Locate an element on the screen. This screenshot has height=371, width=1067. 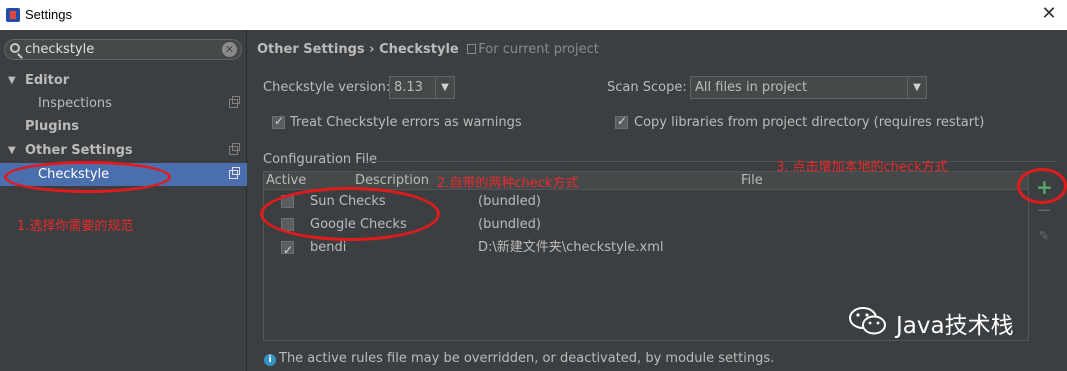
sidebar-item-label: Other Settings is located at coordinates (79, 150).